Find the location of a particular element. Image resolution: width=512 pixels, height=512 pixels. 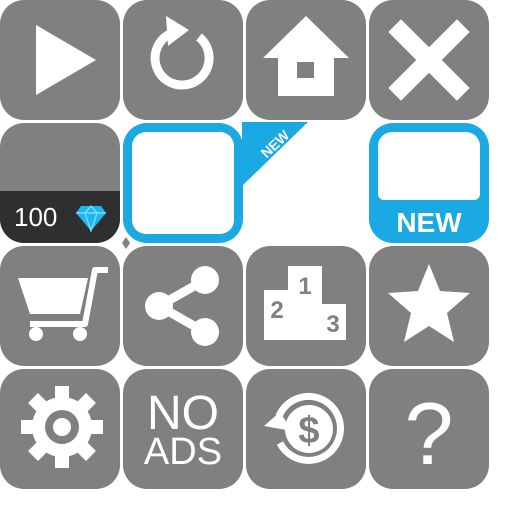

podium-second-label: 2 is located at coordinates (276, 310).